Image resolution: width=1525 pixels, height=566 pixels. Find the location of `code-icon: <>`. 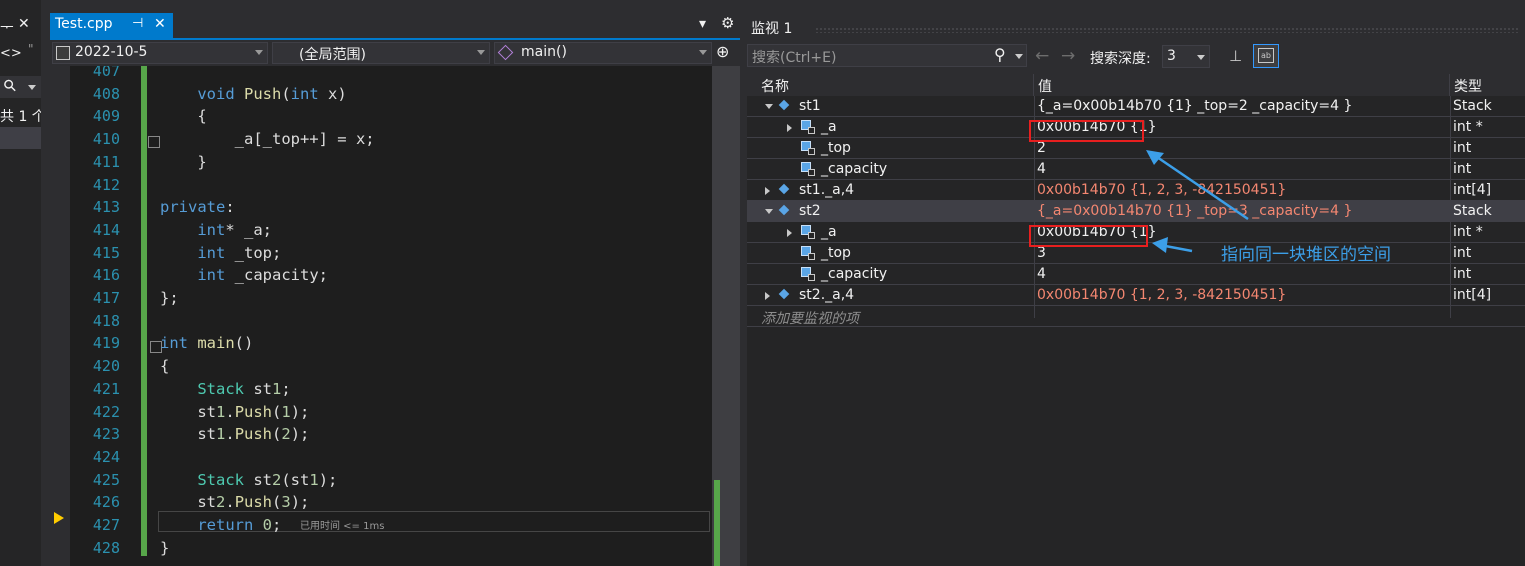

code-icon: <> is located at coordinates (11, 53).